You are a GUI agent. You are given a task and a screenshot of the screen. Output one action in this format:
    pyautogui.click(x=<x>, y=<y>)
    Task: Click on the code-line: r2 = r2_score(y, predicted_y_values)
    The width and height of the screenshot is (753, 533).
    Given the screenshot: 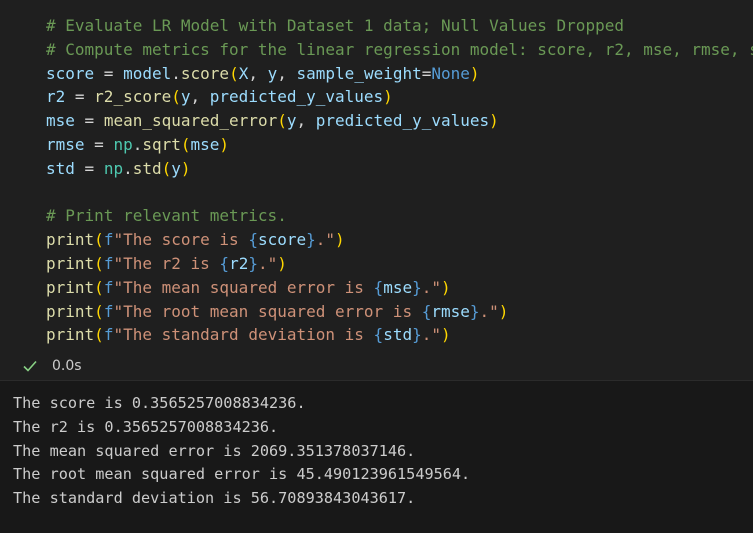 What is the action you would take?
    pyautogui.click(x=399, y=97)
    